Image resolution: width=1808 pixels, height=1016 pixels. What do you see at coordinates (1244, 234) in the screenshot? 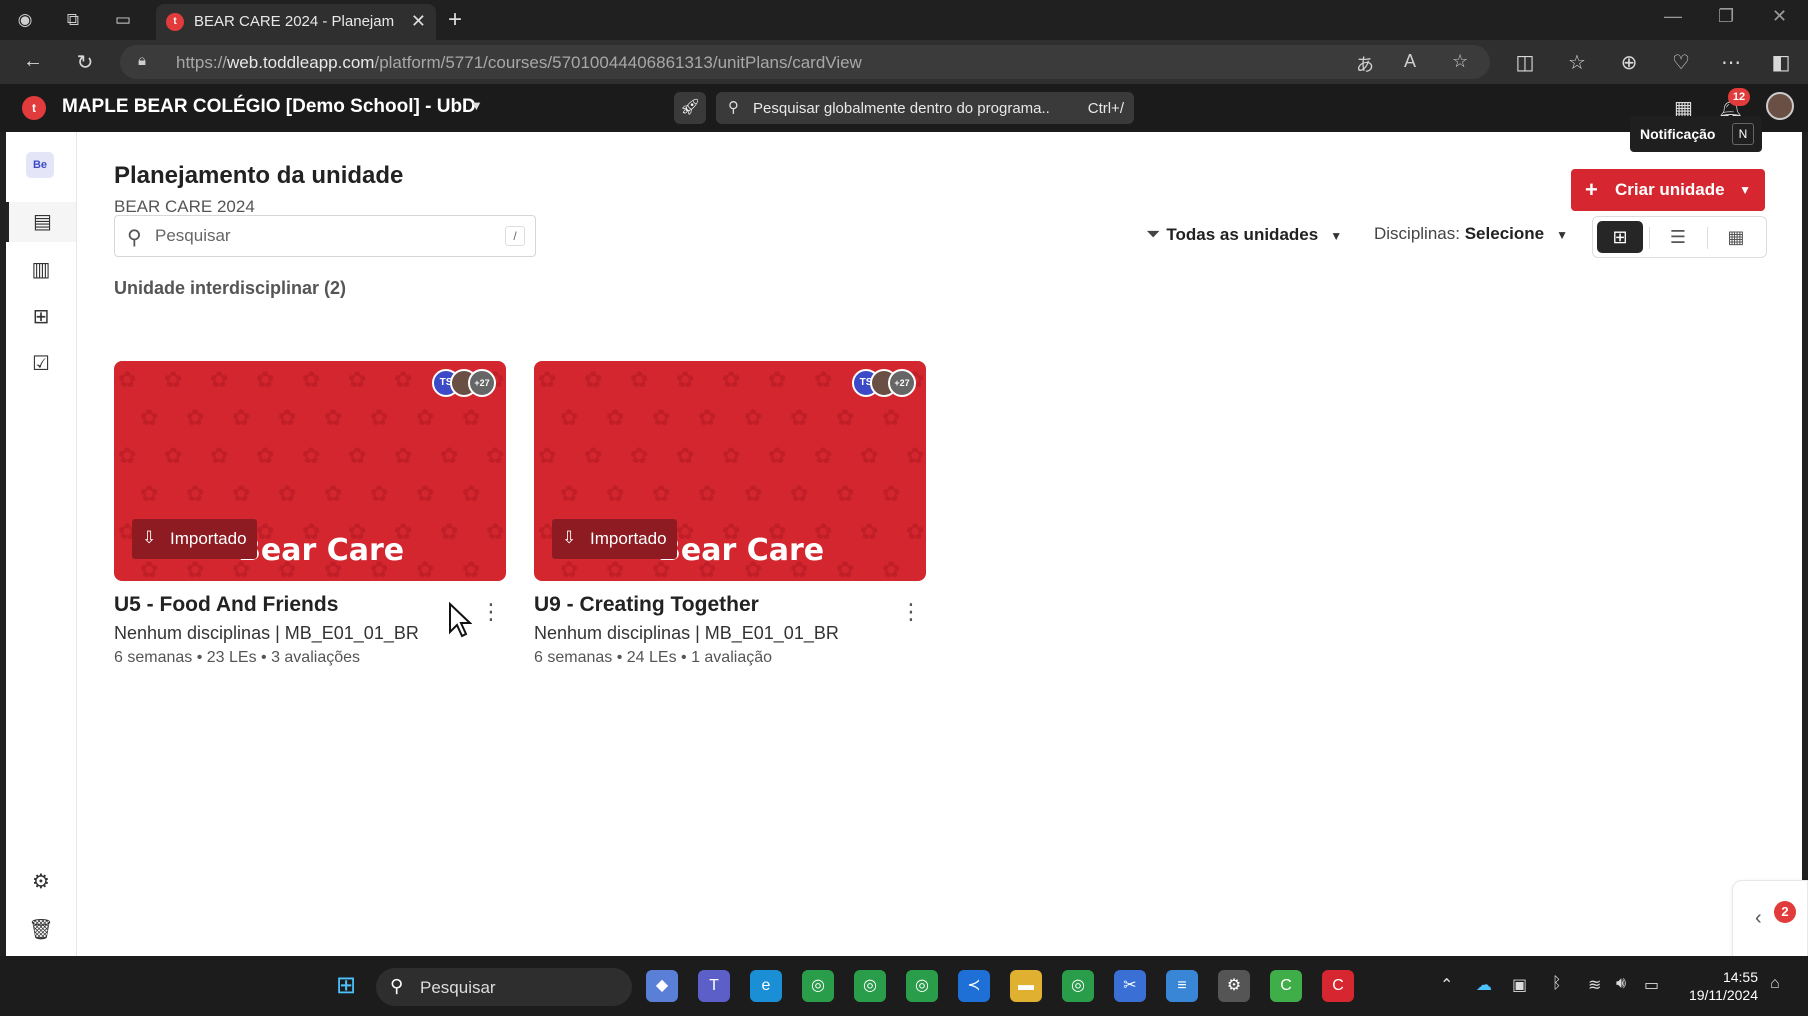
I see `units-filter-dropdown: ⏷ Todas as unidades ▼` at bounding box center [1244, 234].